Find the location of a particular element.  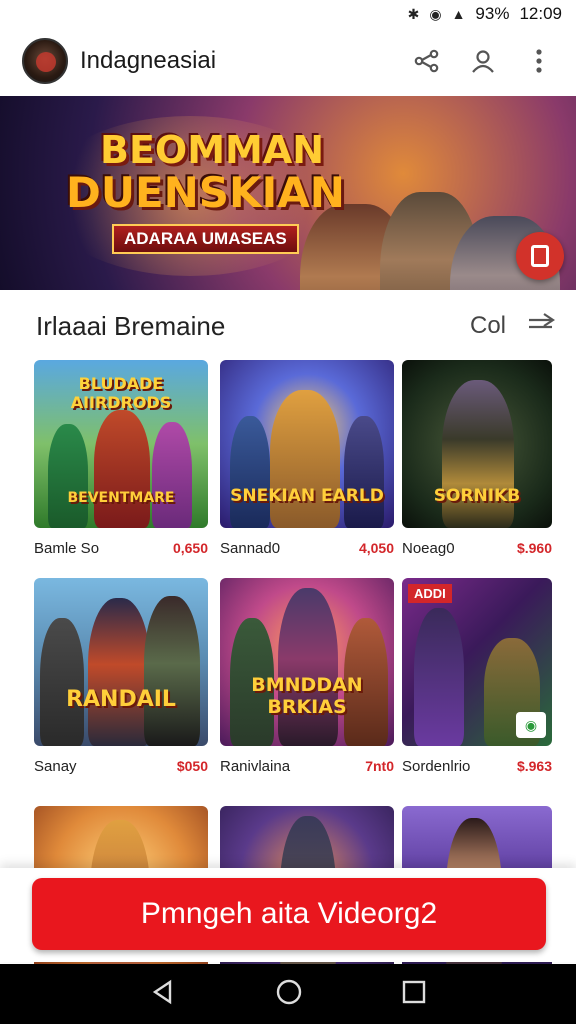

game-name: Sanay is located at coordinates (55, 766).